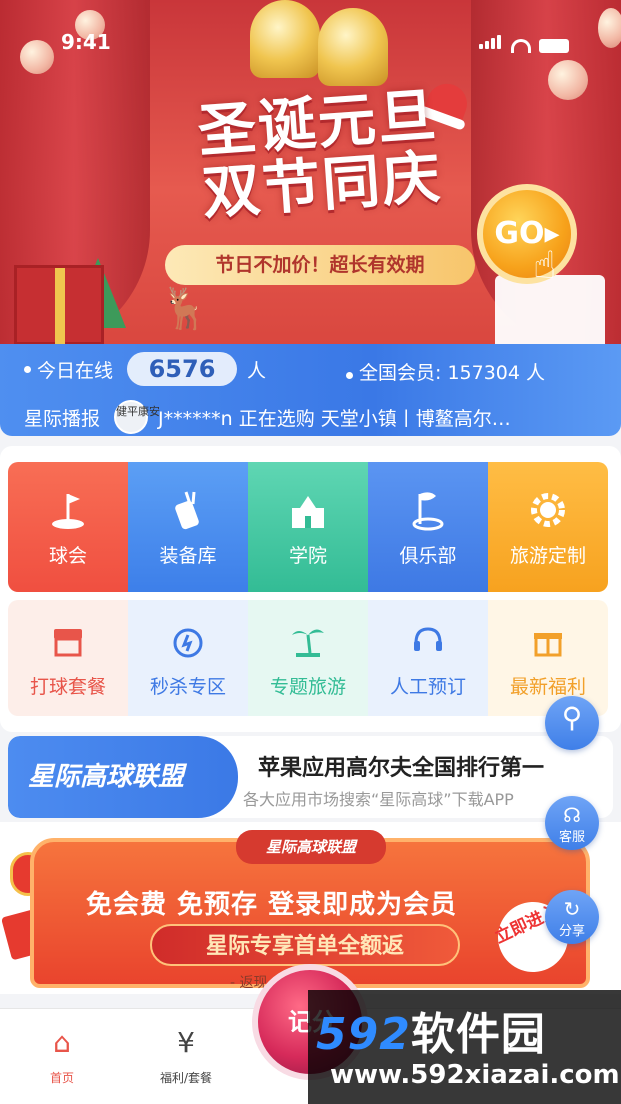  What do you see at coordinates (572, 717) in the screenshot?
I see `search-icon: ⚲` at bounding box center [572, 717].